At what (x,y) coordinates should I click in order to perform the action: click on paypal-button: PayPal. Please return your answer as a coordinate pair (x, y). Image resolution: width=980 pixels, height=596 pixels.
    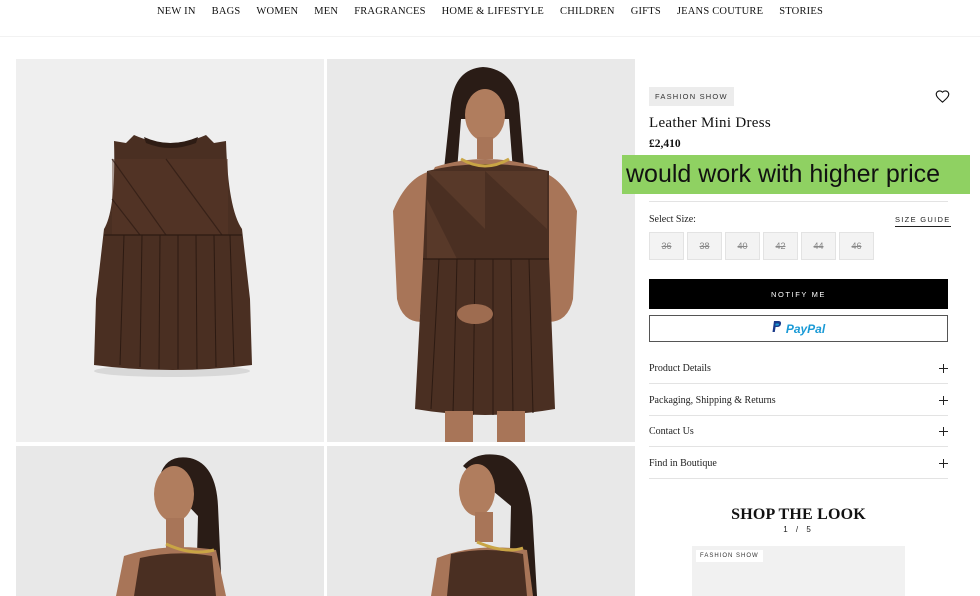
    Looking at the image, I should click on (798, 328).